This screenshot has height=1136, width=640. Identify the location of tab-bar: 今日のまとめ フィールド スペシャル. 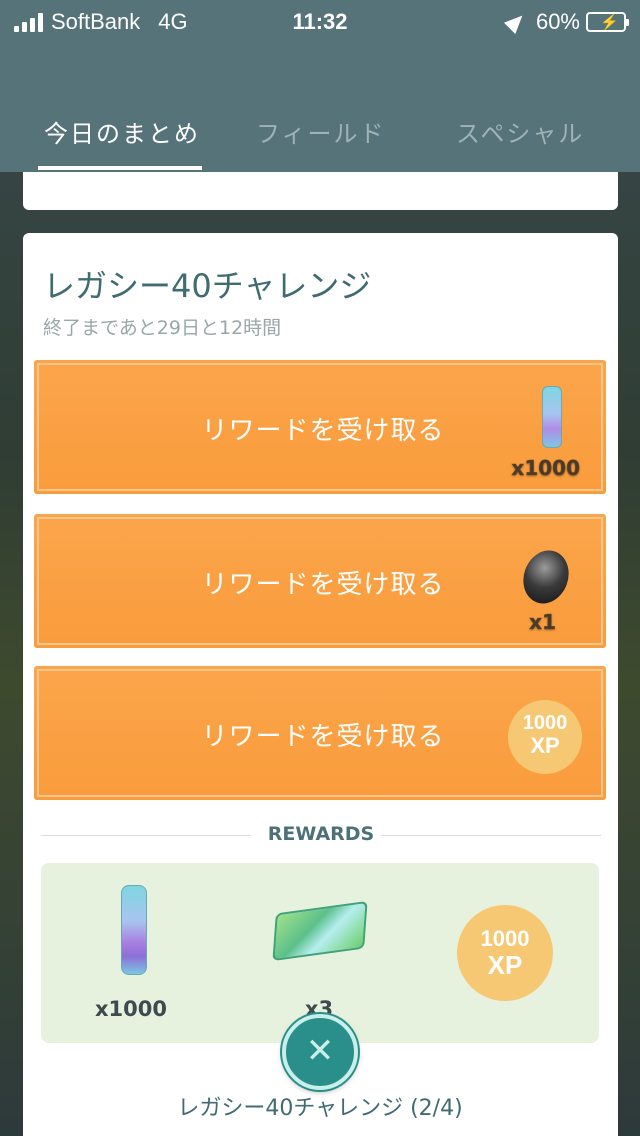
(320, 136).